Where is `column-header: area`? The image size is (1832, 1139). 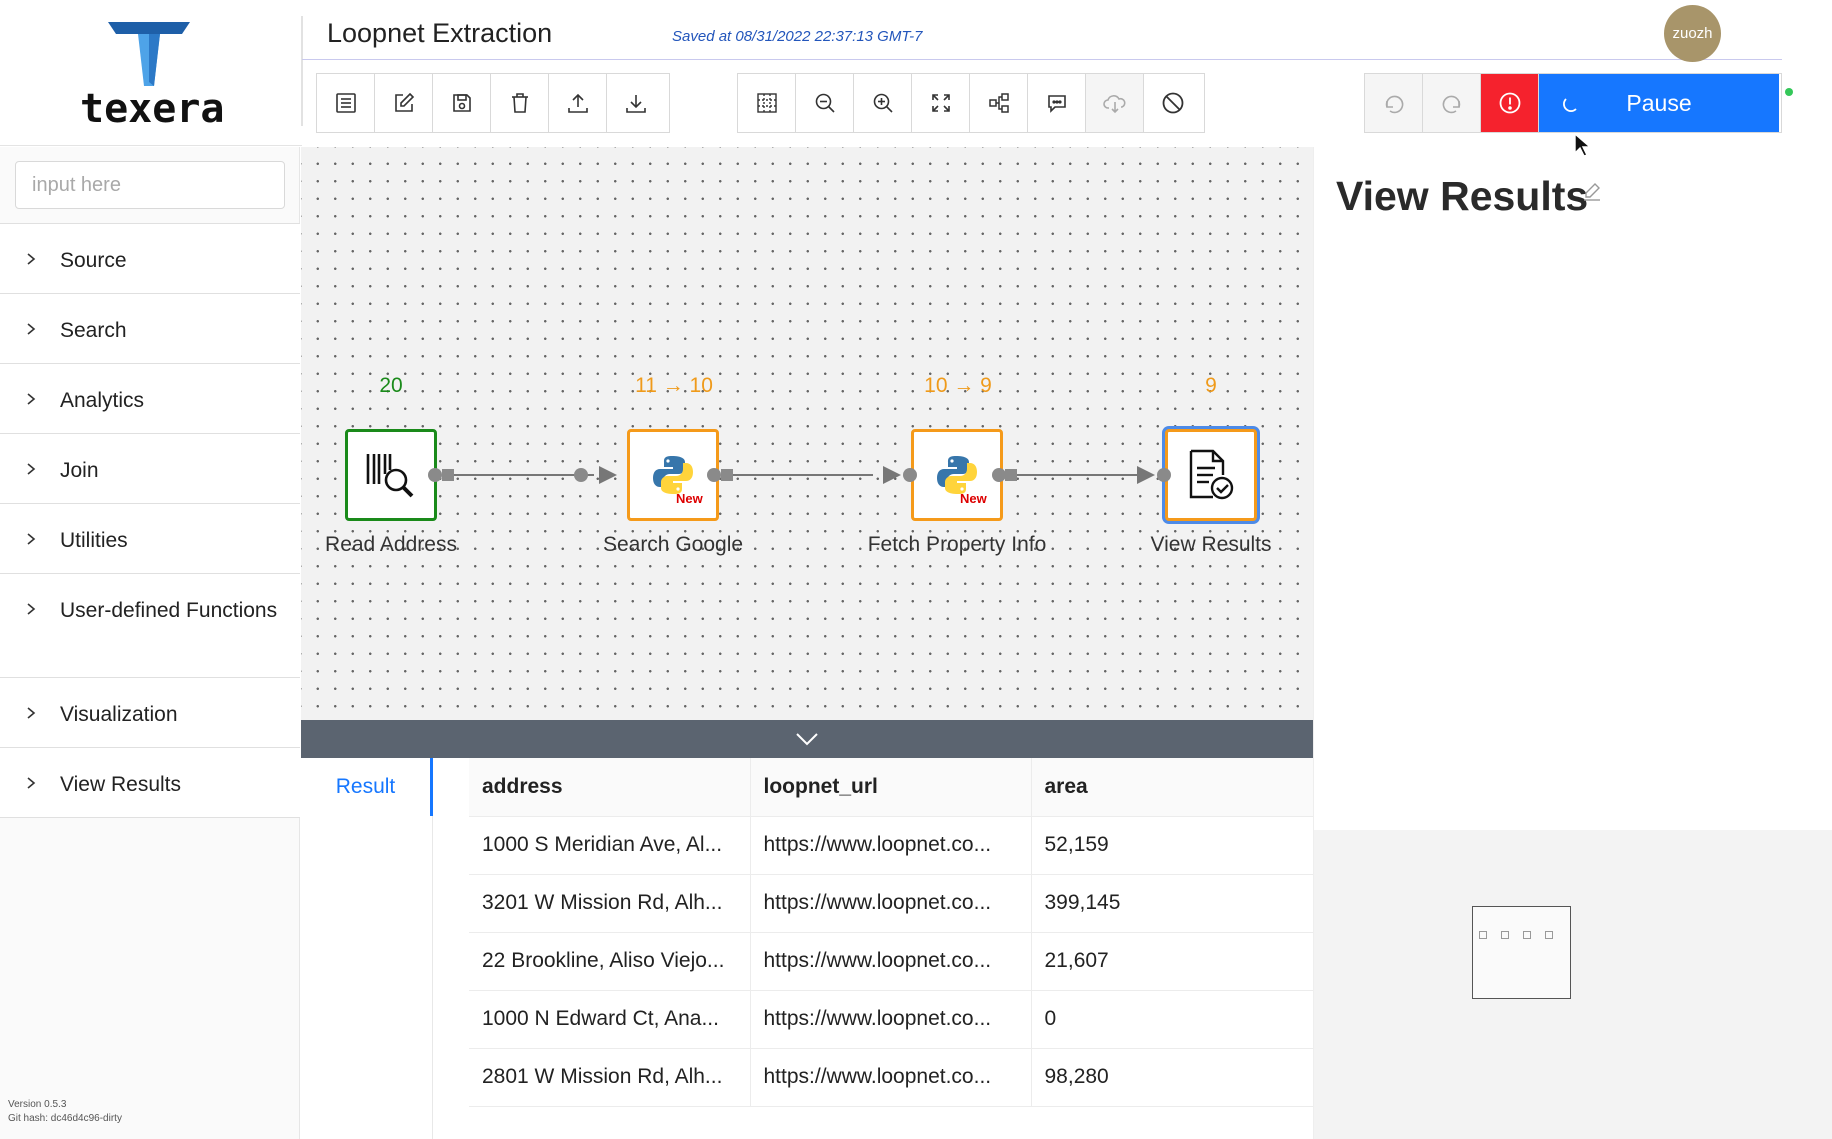
column-header: area is located at coordinates (1172, 787).